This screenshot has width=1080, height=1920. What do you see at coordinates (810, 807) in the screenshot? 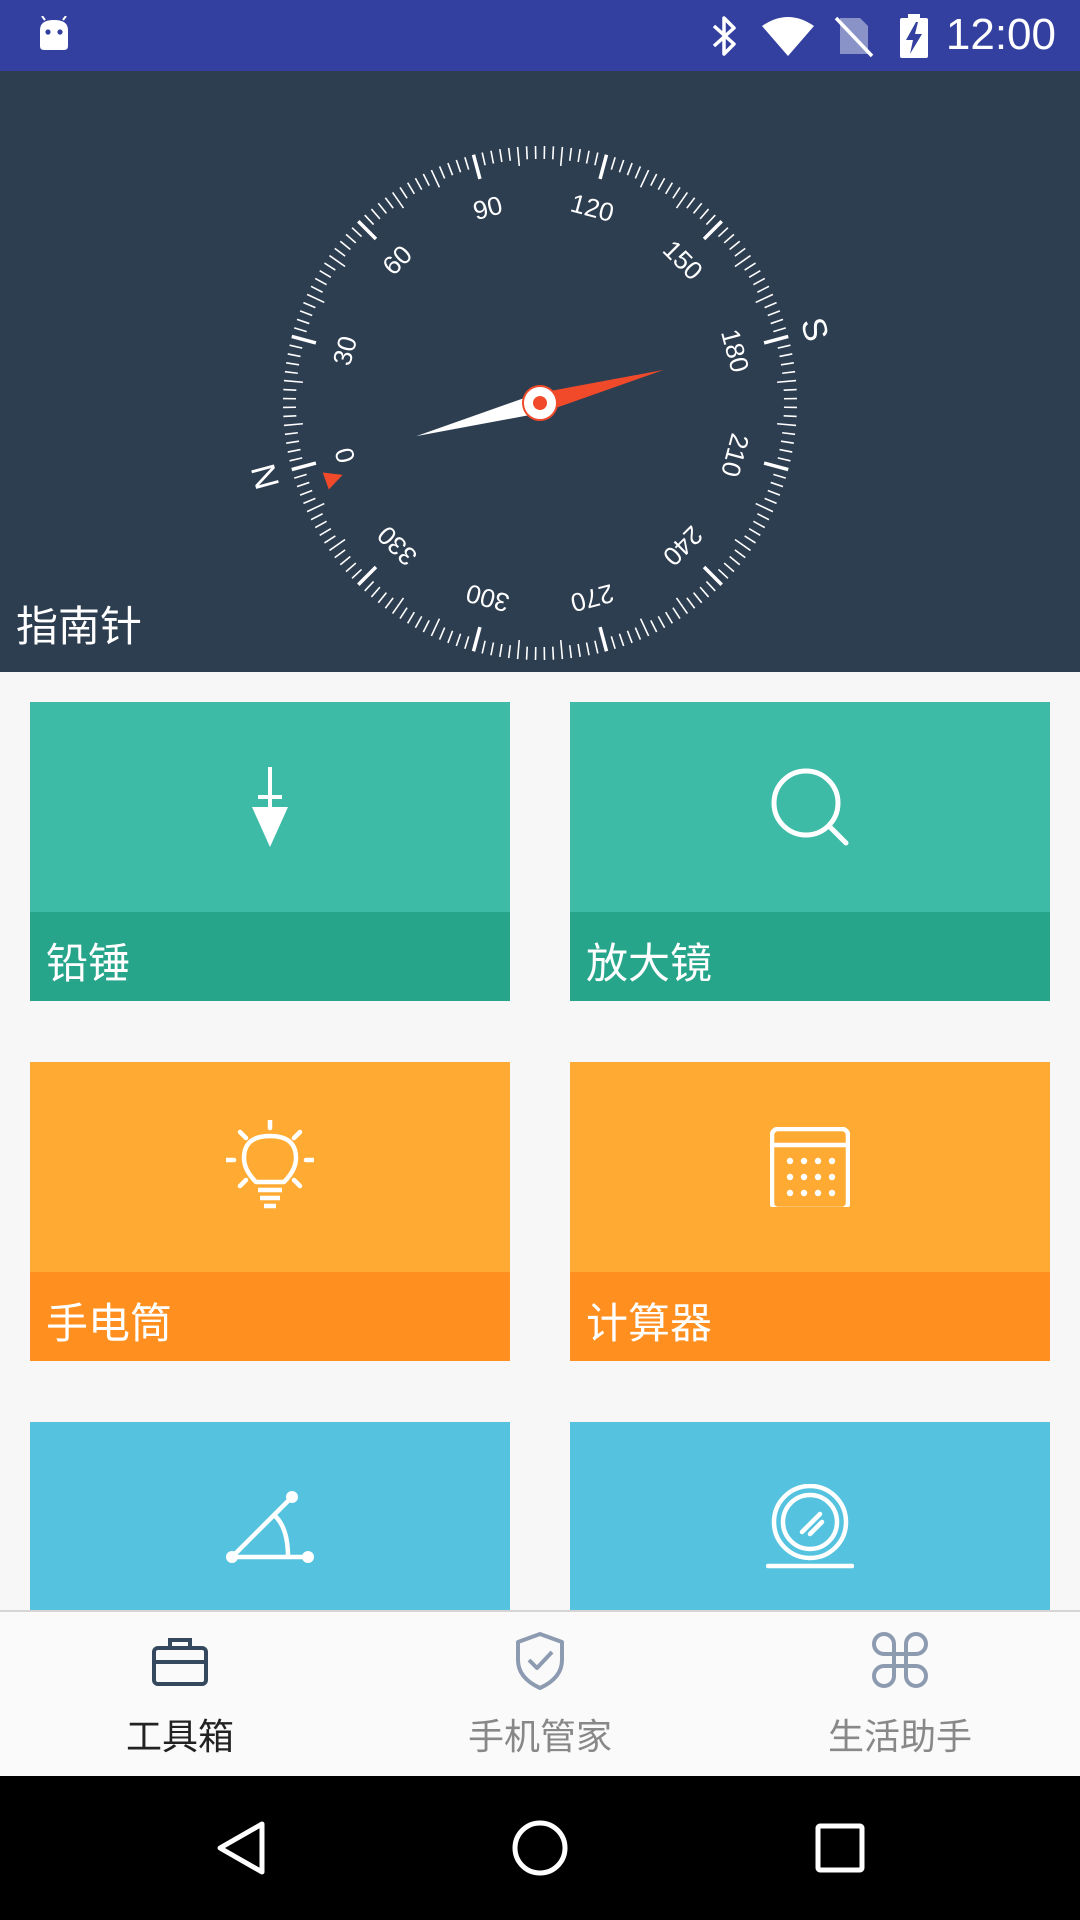
I see `magnifier-icon` at bounding box center [810, 807].